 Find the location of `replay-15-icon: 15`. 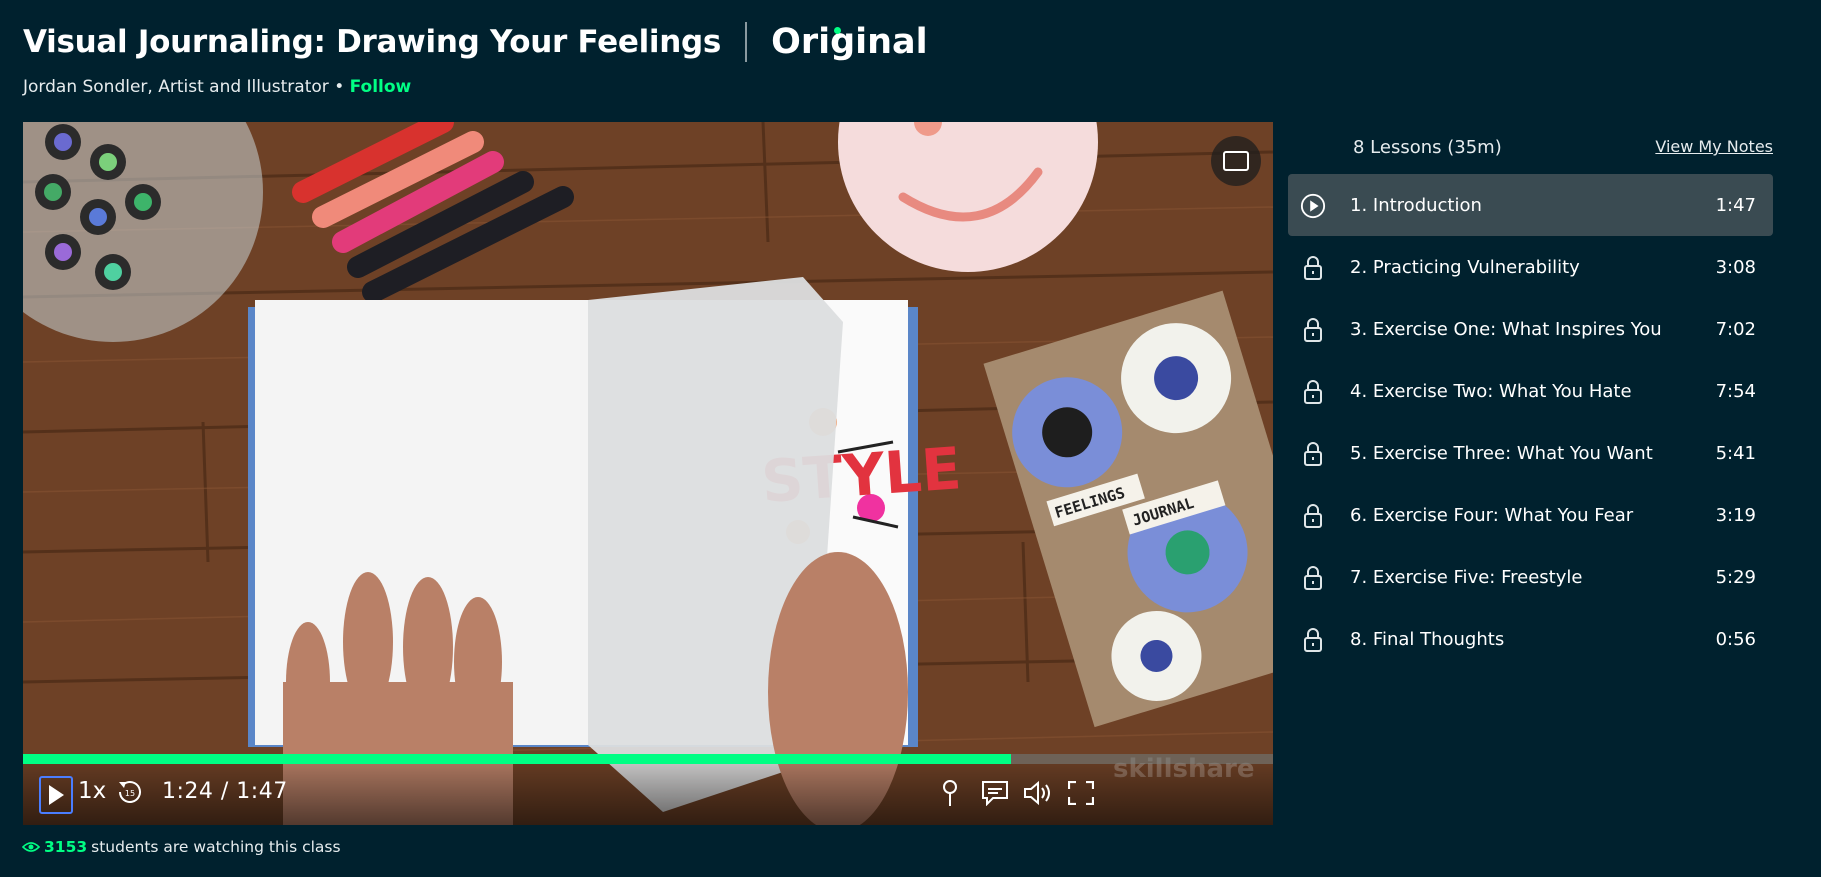

replay-15-icon: 15 is located at coordinates (130, 792).